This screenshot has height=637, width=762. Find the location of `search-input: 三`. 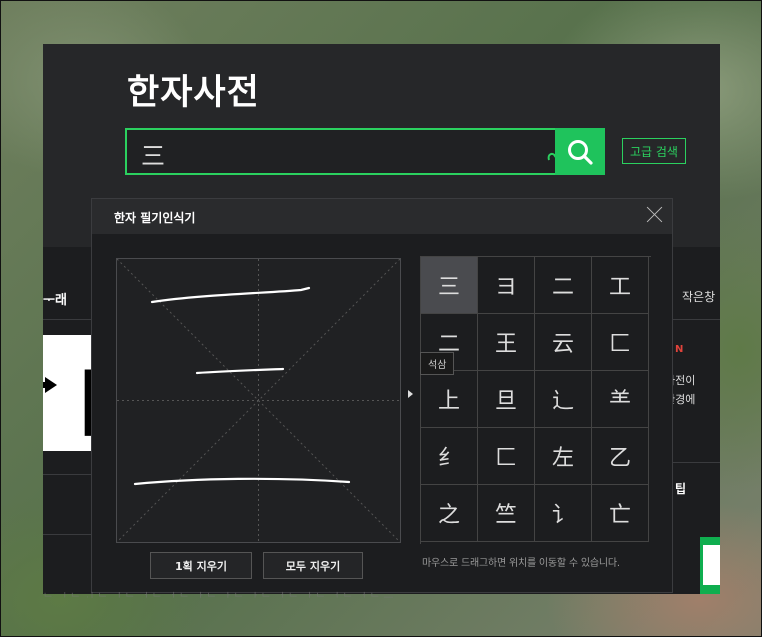

search-input: 三 is located at coordinates (153, 153).